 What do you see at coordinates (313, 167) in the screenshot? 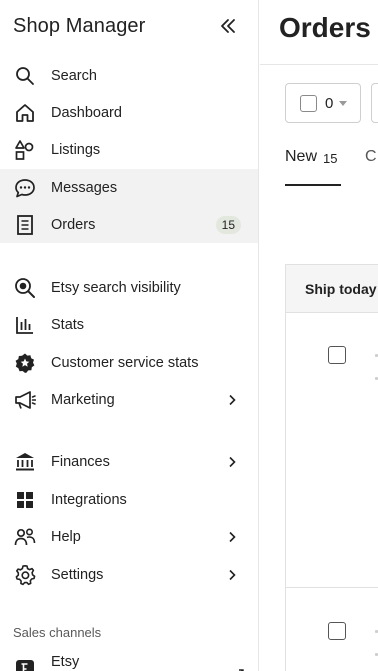
I see `tab-new: New 15` at bounding box center [313, 167].